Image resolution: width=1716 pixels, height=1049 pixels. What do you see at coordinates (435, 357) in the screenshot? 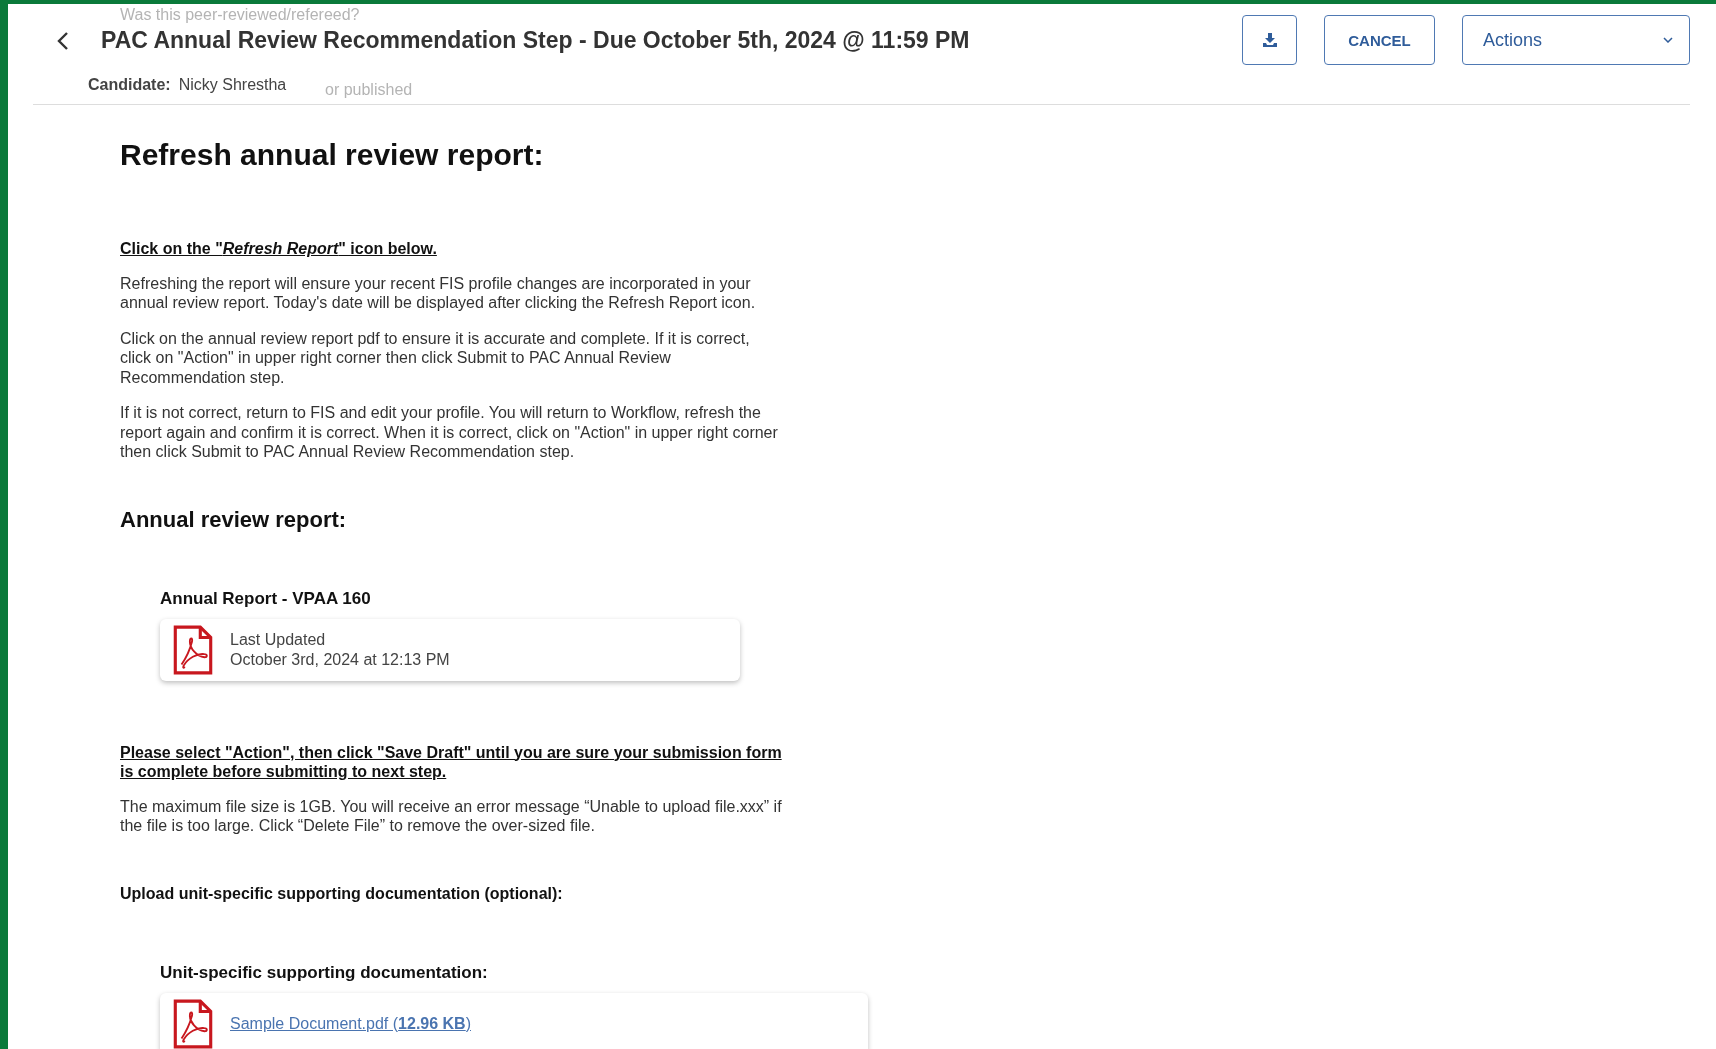
I see `paragraph: Click on the annual review report pdf to ensure it is accurate and complete. If it is correct, click on "Action" in upper right corner then click Submit to PAC Annual Review Recommendation step.` at bounding box center [435, 357].